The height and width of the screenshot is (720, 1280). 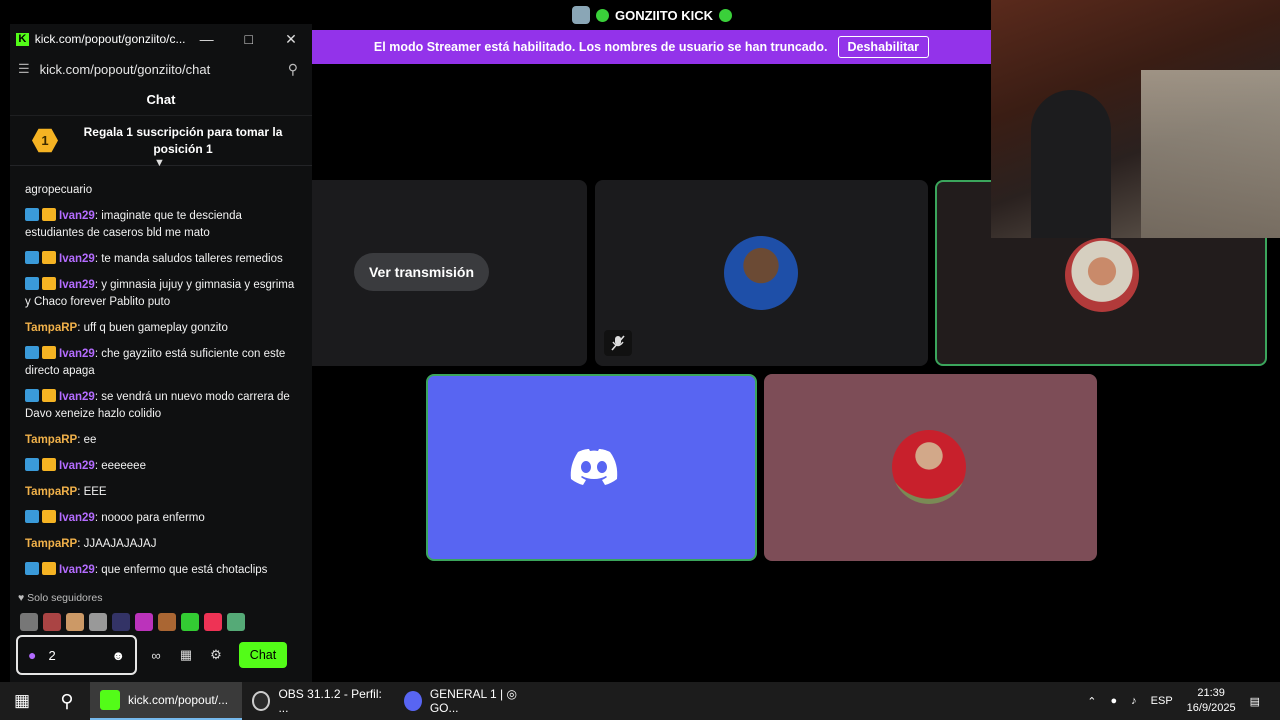 What do you see at coordinates (163, 440) in the screenshot?
I see `chat-message: TampaRP: ee` at bounding box center [163, 440].